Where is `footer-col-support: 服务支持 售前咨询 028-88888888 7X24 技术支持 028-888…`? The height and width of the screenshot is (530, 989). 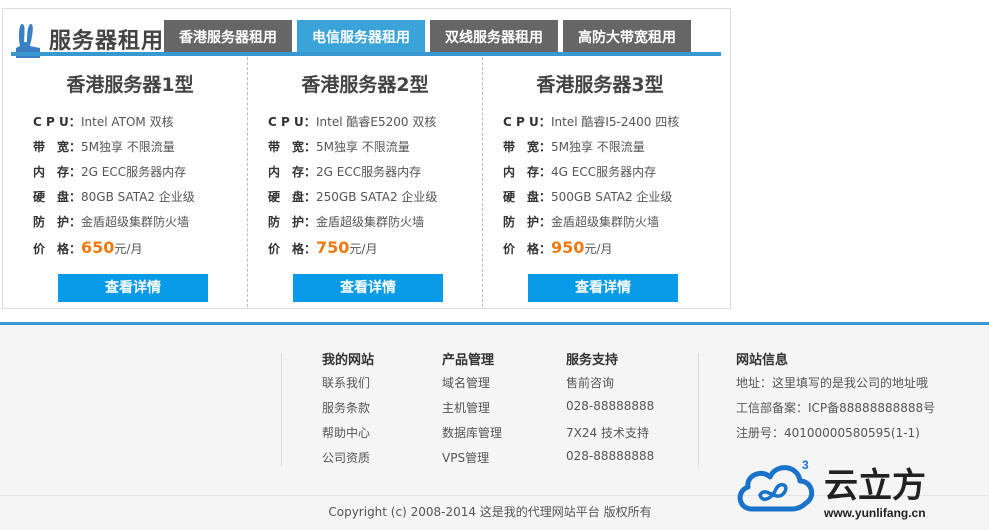
footer-col-support: 服务支持 售前咨询 028-88888888 7X24 技术支持 028-888… is located at coordinates (610, 408).